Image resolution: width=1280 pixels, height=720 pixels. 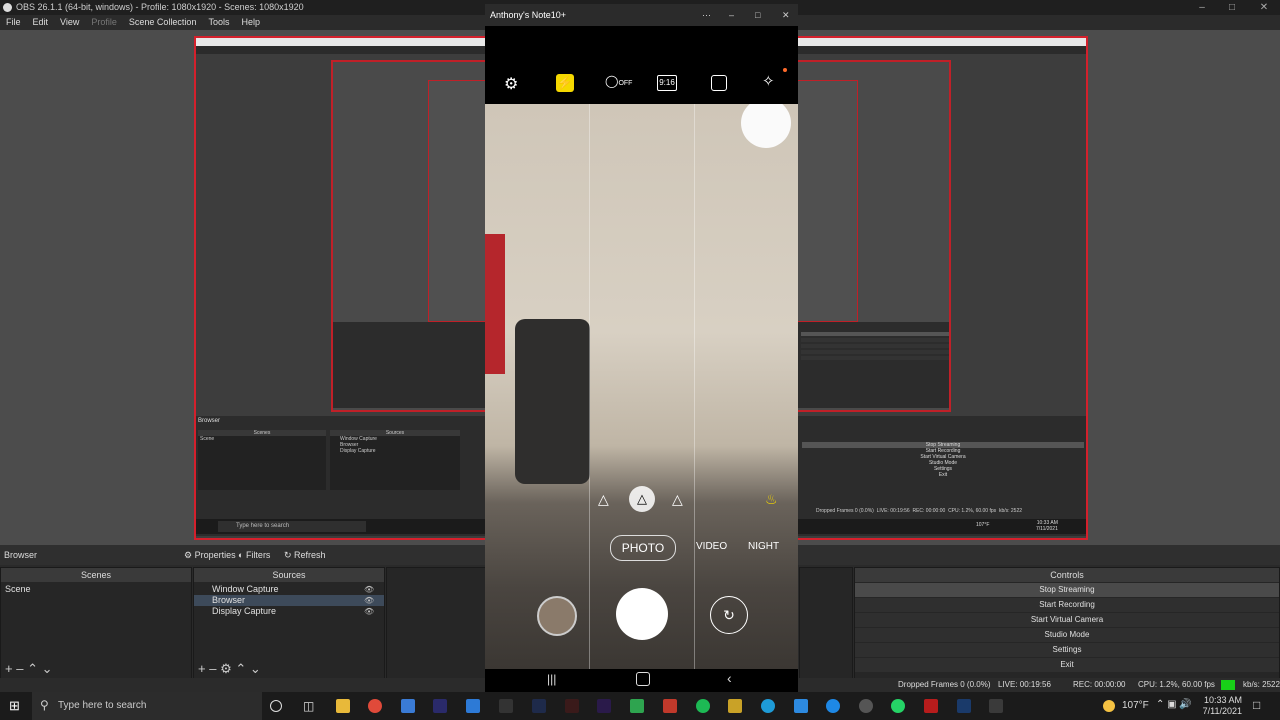 What do you see at coordinates (310, 706) in the screenshot?
I see `task-view-icon: ◫` at bounding box center [310, 706].